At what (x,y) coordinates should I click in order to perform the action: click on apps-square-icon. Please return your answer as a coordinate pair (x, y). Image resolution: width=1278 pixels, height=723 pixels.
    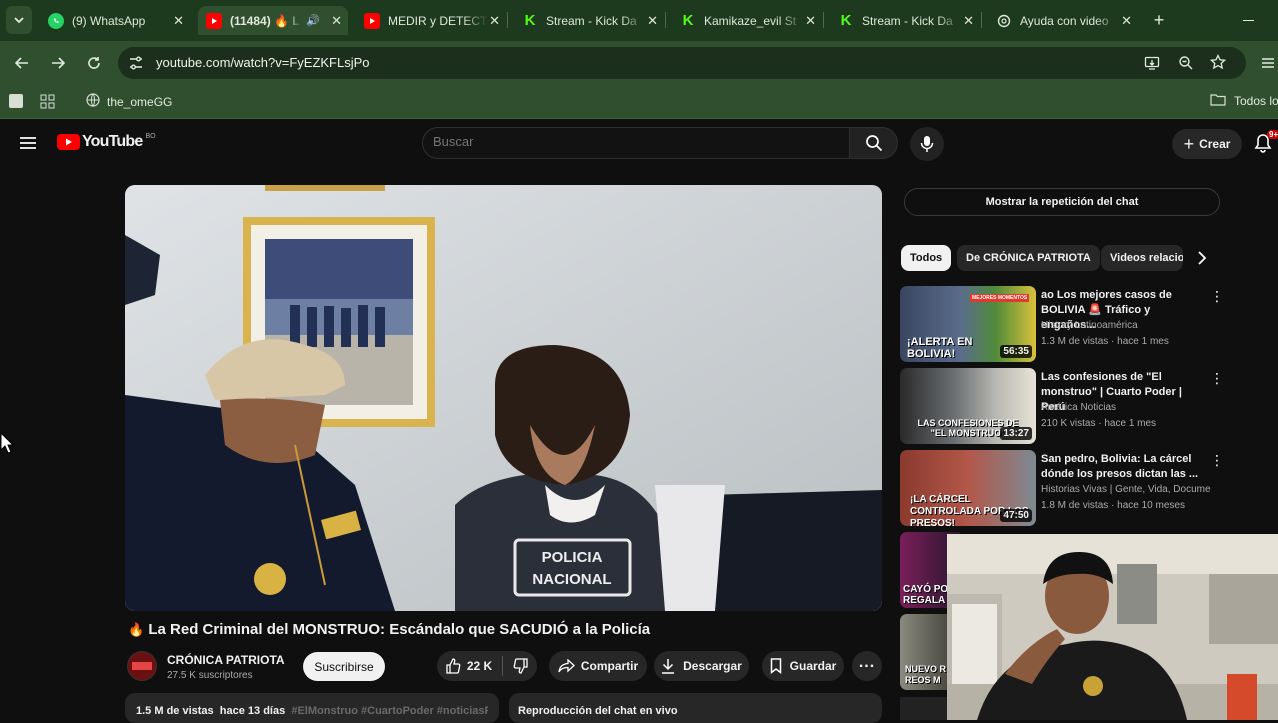
    Looking at the image, I should click on (16, 101).